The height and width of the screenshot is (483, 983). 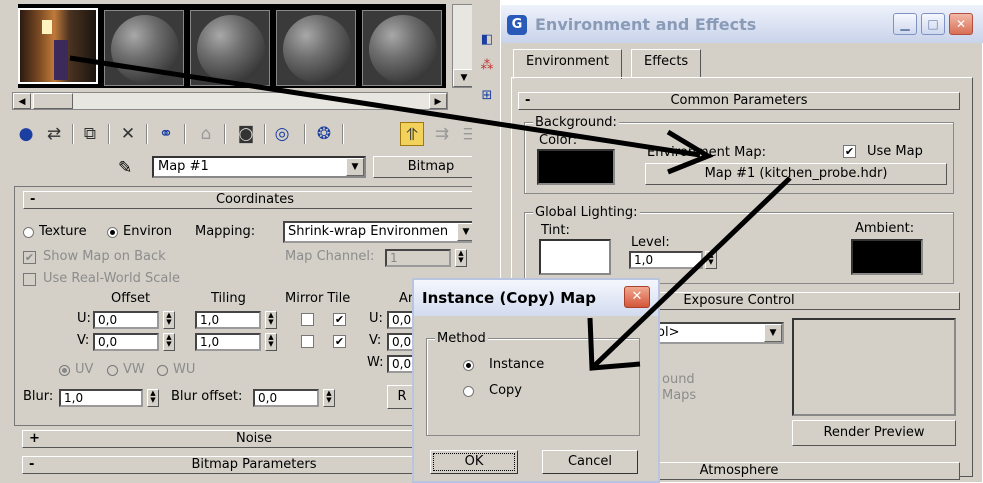 I want to click on instance-label: Instance, so click(x=517, y=364).